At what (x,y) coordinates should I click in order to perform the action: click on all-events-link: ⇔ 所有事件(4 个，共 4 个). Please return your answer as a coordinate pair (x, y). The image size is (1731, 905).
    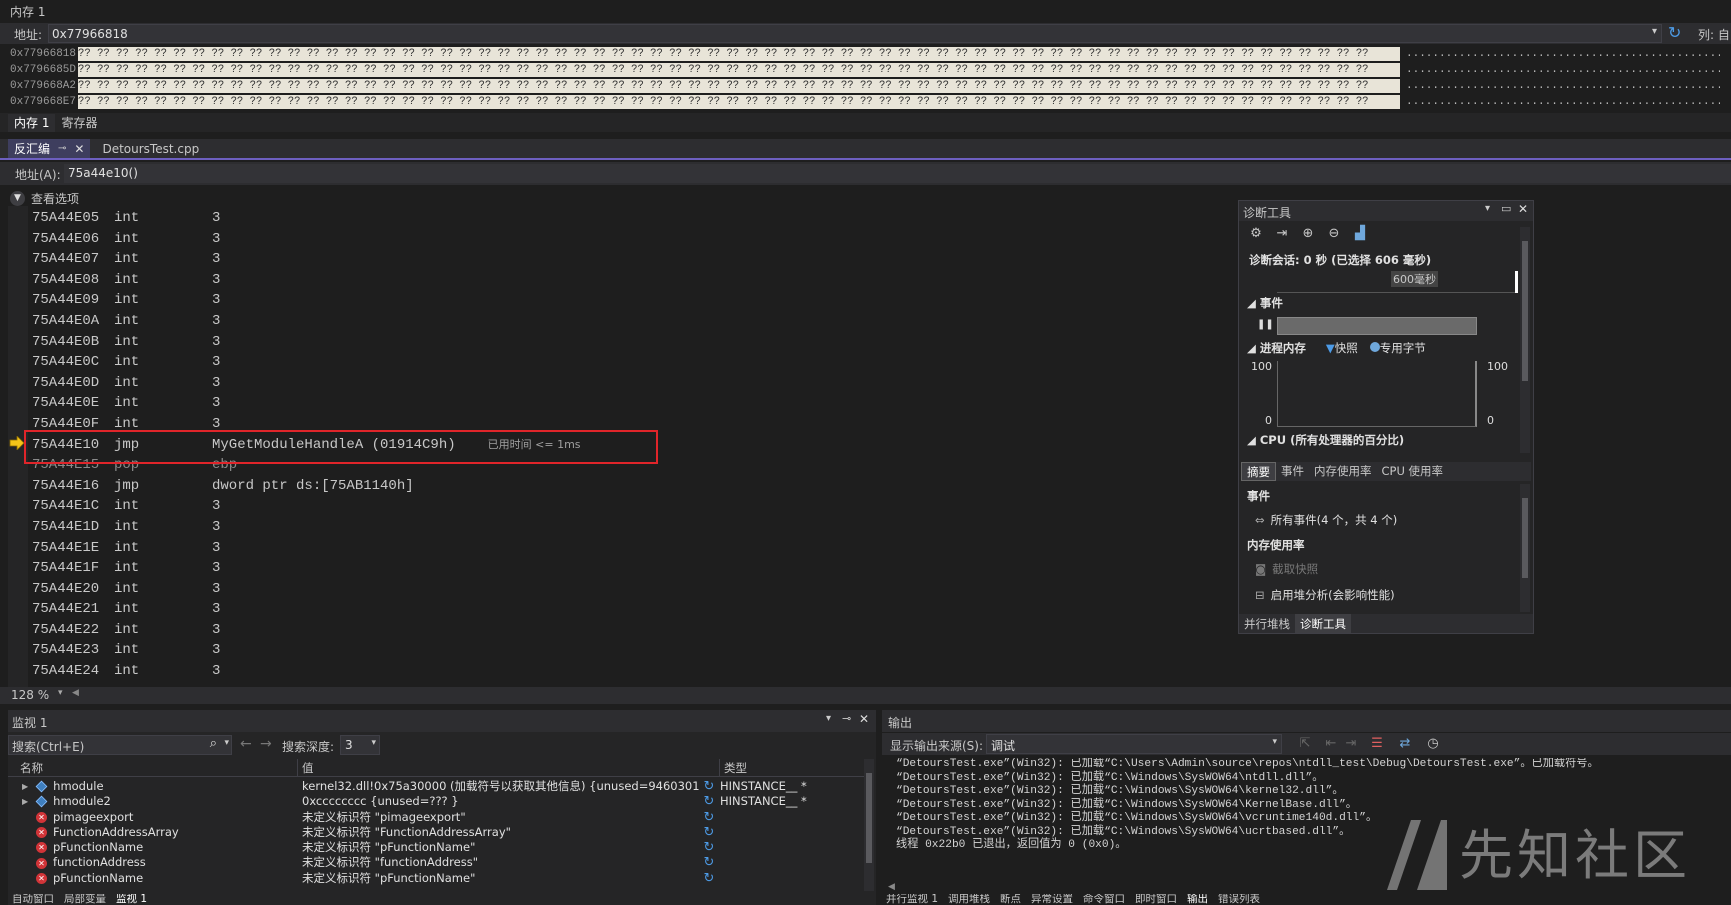
    Looking at the image, I should click on (1326, 520).